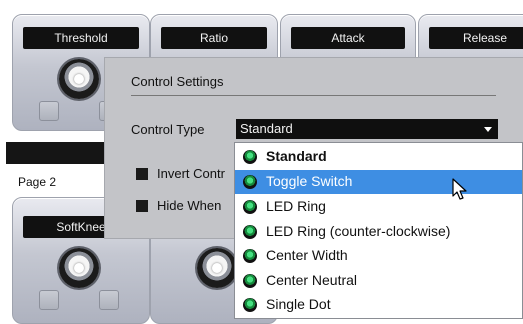  Describe the element at coordinates (109, 300) in the screenshot. I see `softknee-button-right` at that location.